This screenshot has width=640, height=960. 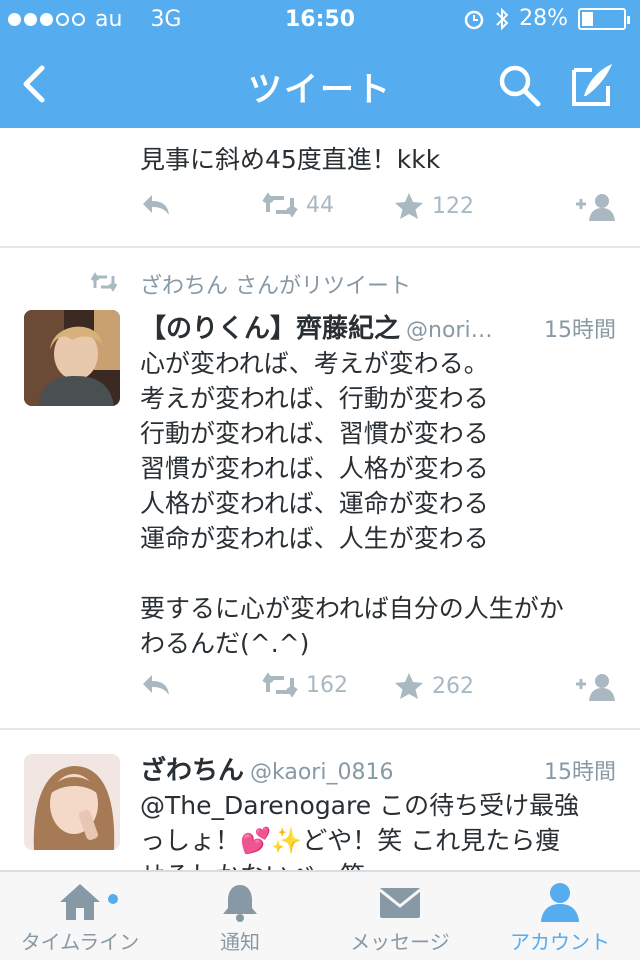 I want to click on display-name: 【のりくん】齊藤紀之, so click(x=270, y=329).